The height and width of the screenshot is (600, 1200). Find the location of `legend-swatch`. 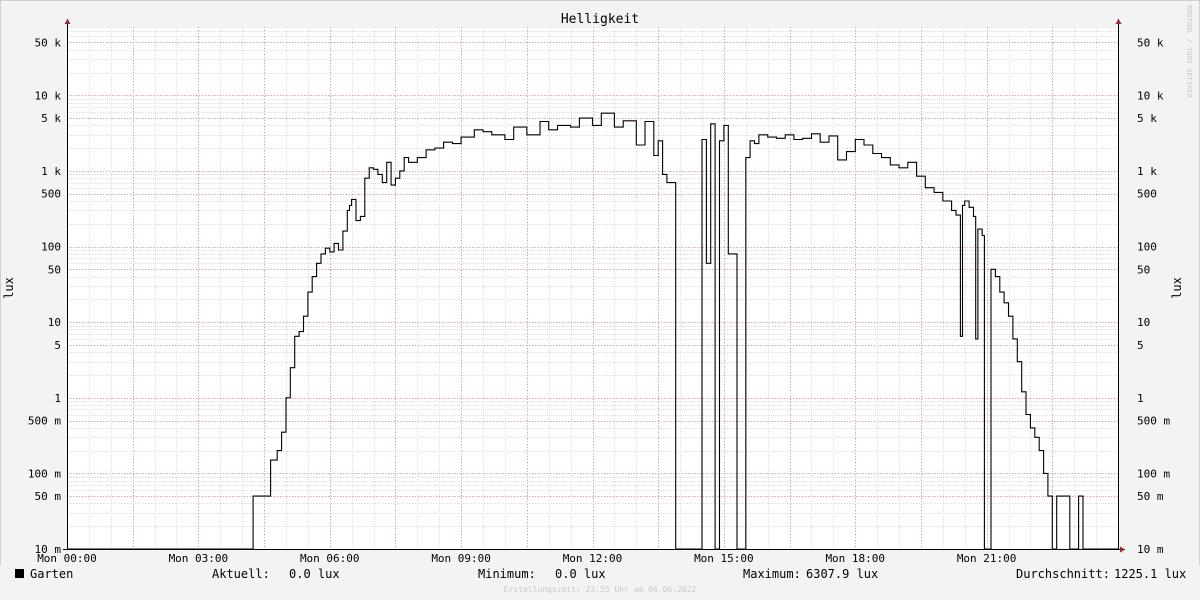

legend-swatch is located at coordinates (19, 573).